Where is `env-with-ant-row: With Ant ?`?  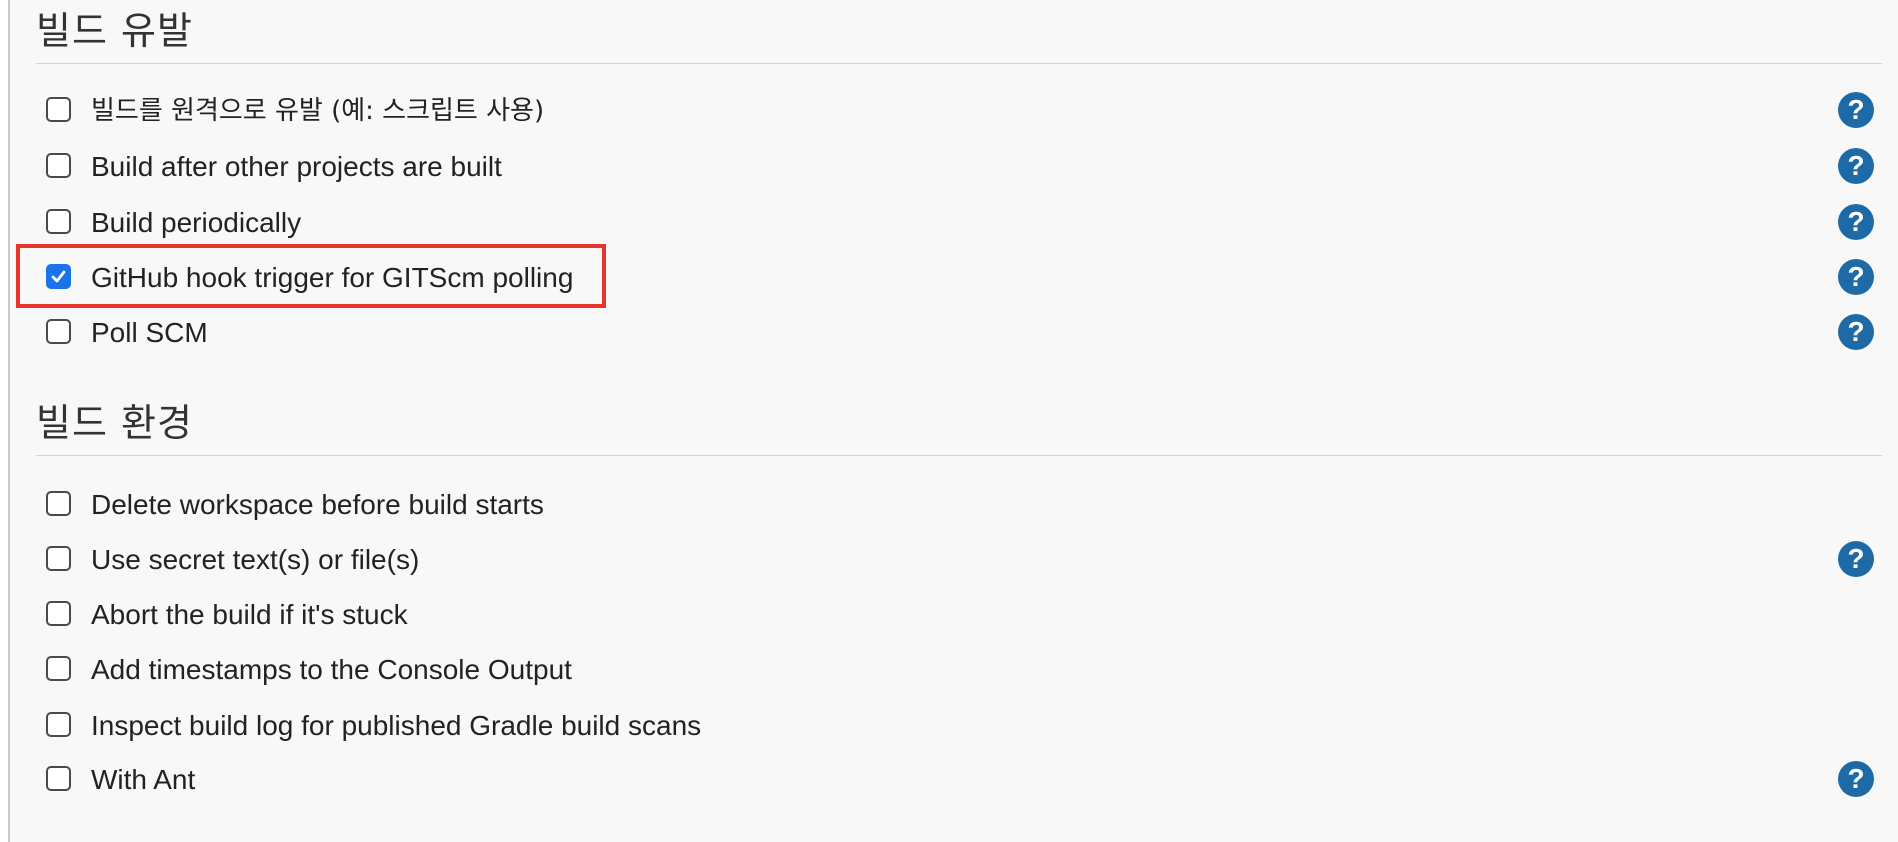 env-with-ant-row: With Ant ? is located at coordinates (959, 779).